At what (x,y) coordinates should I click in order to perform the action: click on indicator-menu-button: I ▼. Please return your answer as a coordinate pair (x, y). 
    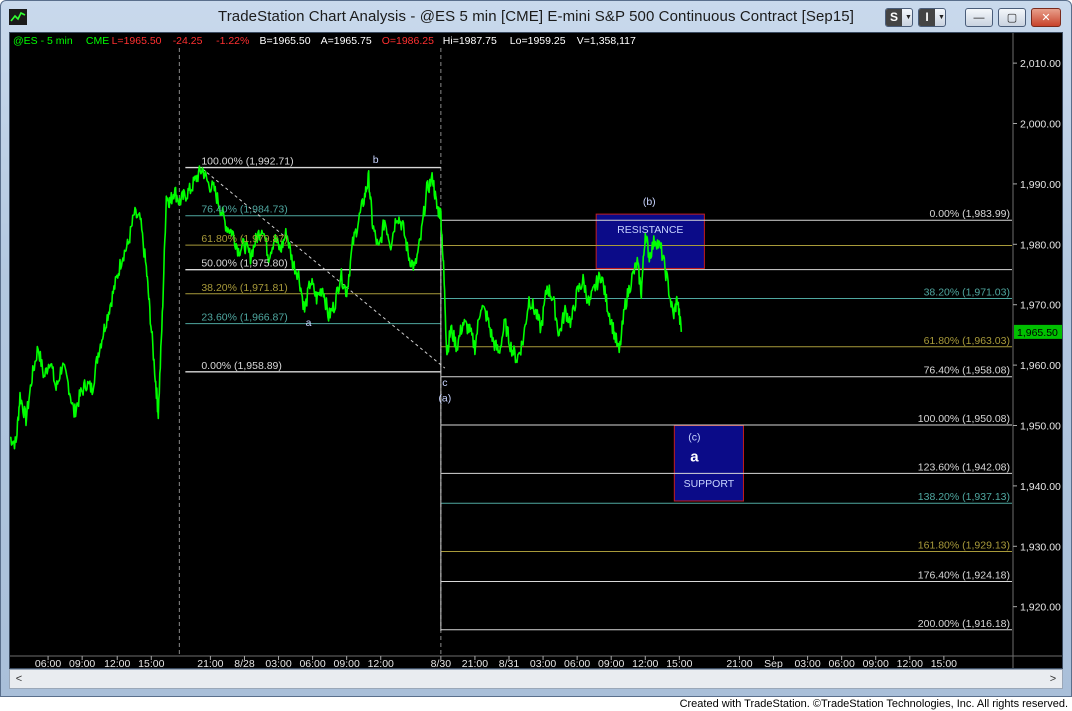
    Looking at the image, I should click on (932, 17).